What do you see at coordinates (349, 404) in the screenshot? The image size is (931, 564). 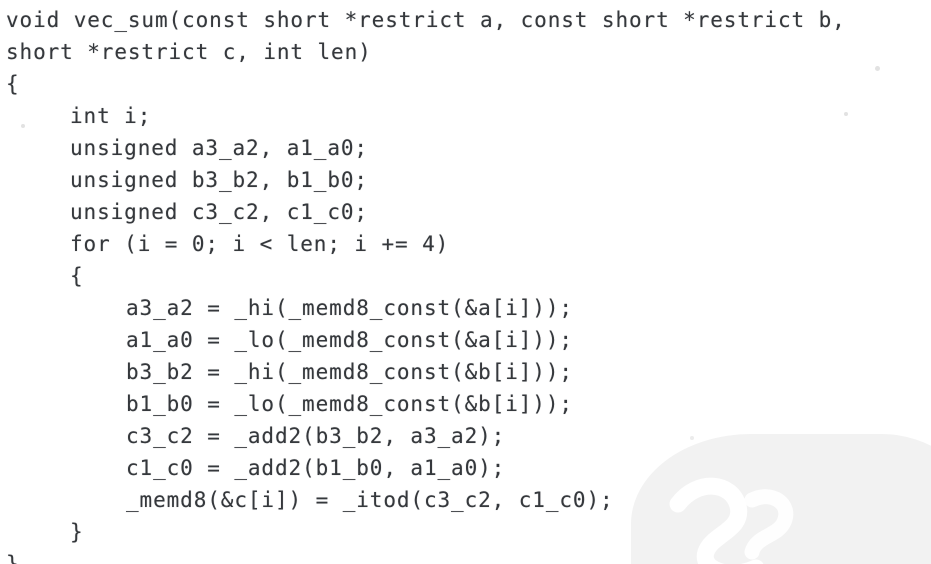 I see `code-line: b1_b0 = _lo(_memd8_const(&b[i]));` at bounding box center [349, 404].